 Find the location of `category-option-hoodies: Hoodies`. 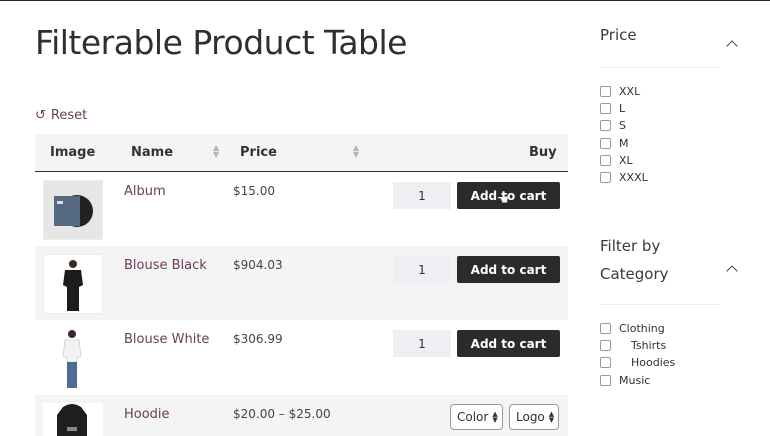

category-option-hoodies: Hoodies is located at coordinates (637, 362).